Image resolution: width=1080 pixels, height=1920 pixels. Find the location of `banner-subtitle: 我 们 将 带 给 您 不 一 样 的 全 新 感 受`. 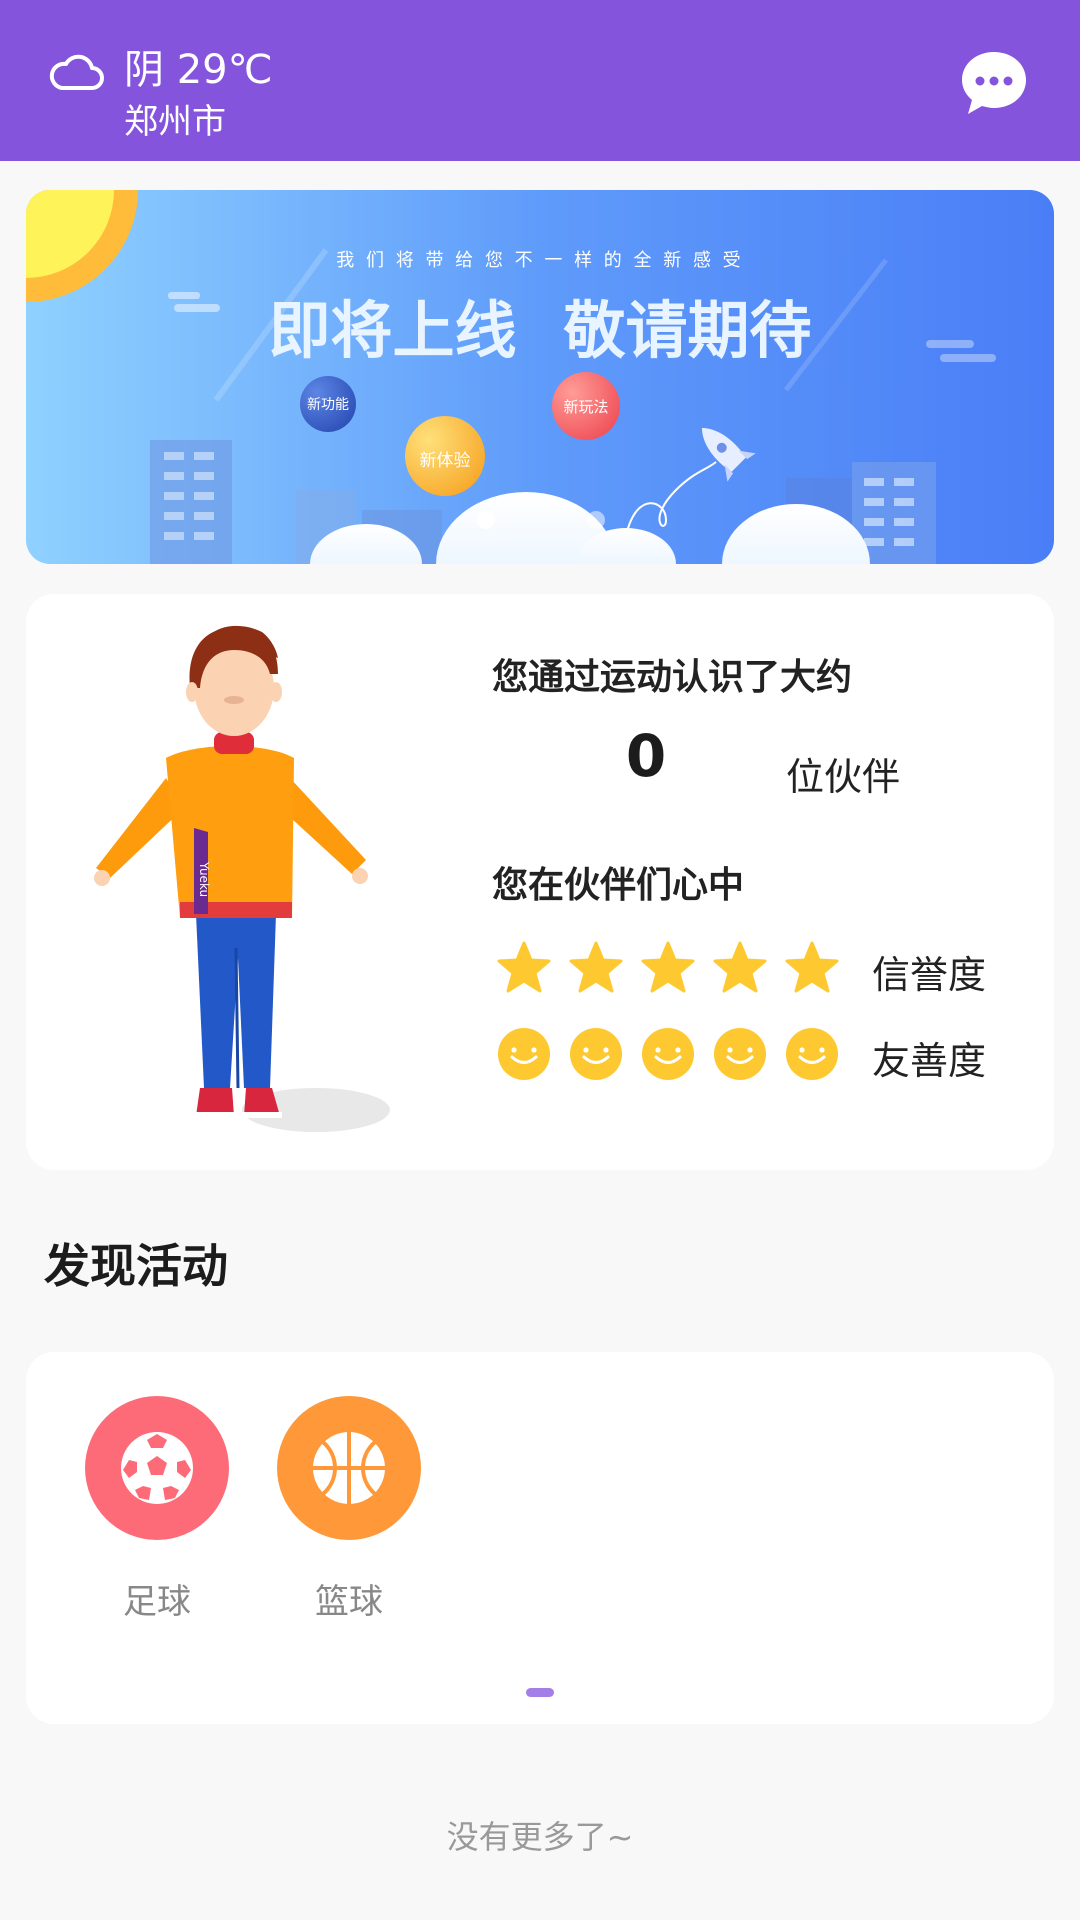

banner-subtitle: 我 们 将 带 给 您 不 一 样 的 全 新 感 受 is located at coordinates (540, 260).